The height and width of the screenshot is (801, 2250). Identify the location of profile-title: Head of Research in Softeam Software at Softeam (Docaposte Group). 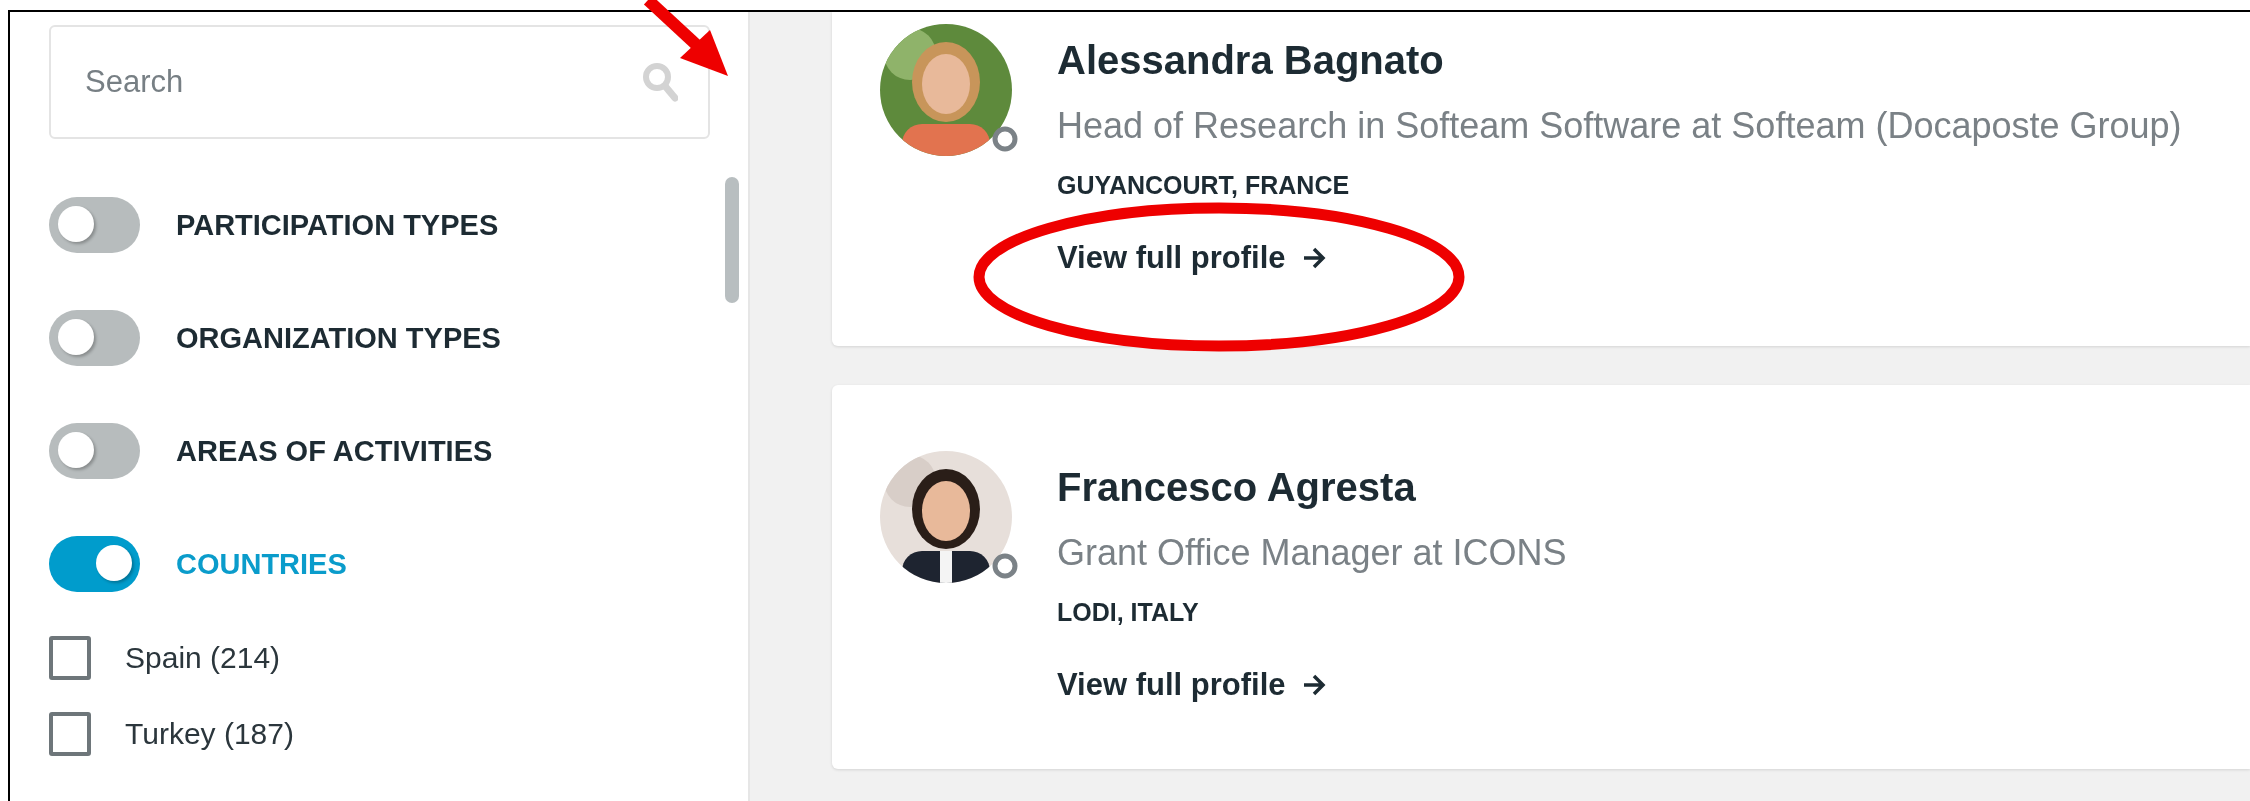
(1619, 126).